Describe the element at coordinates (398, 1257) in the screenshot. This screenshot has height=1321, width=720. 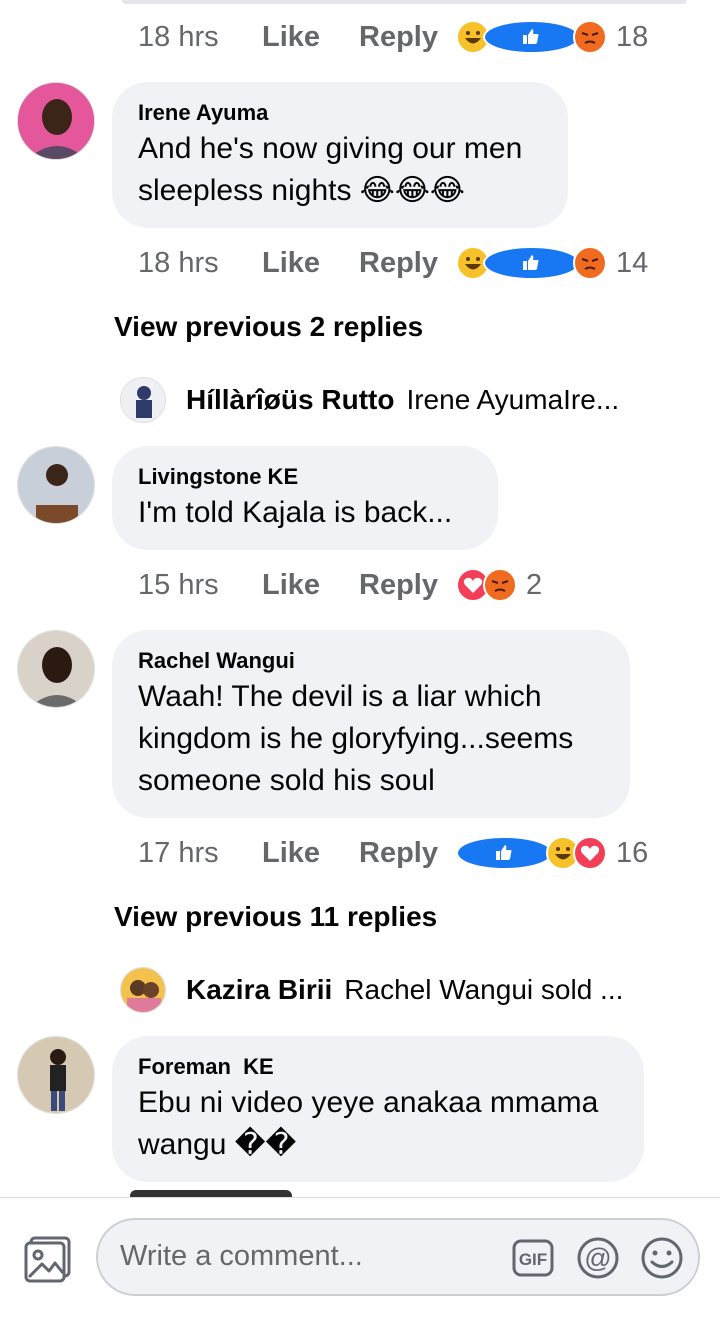
I see `comment-input: Write a comment... GIF @` at that location.